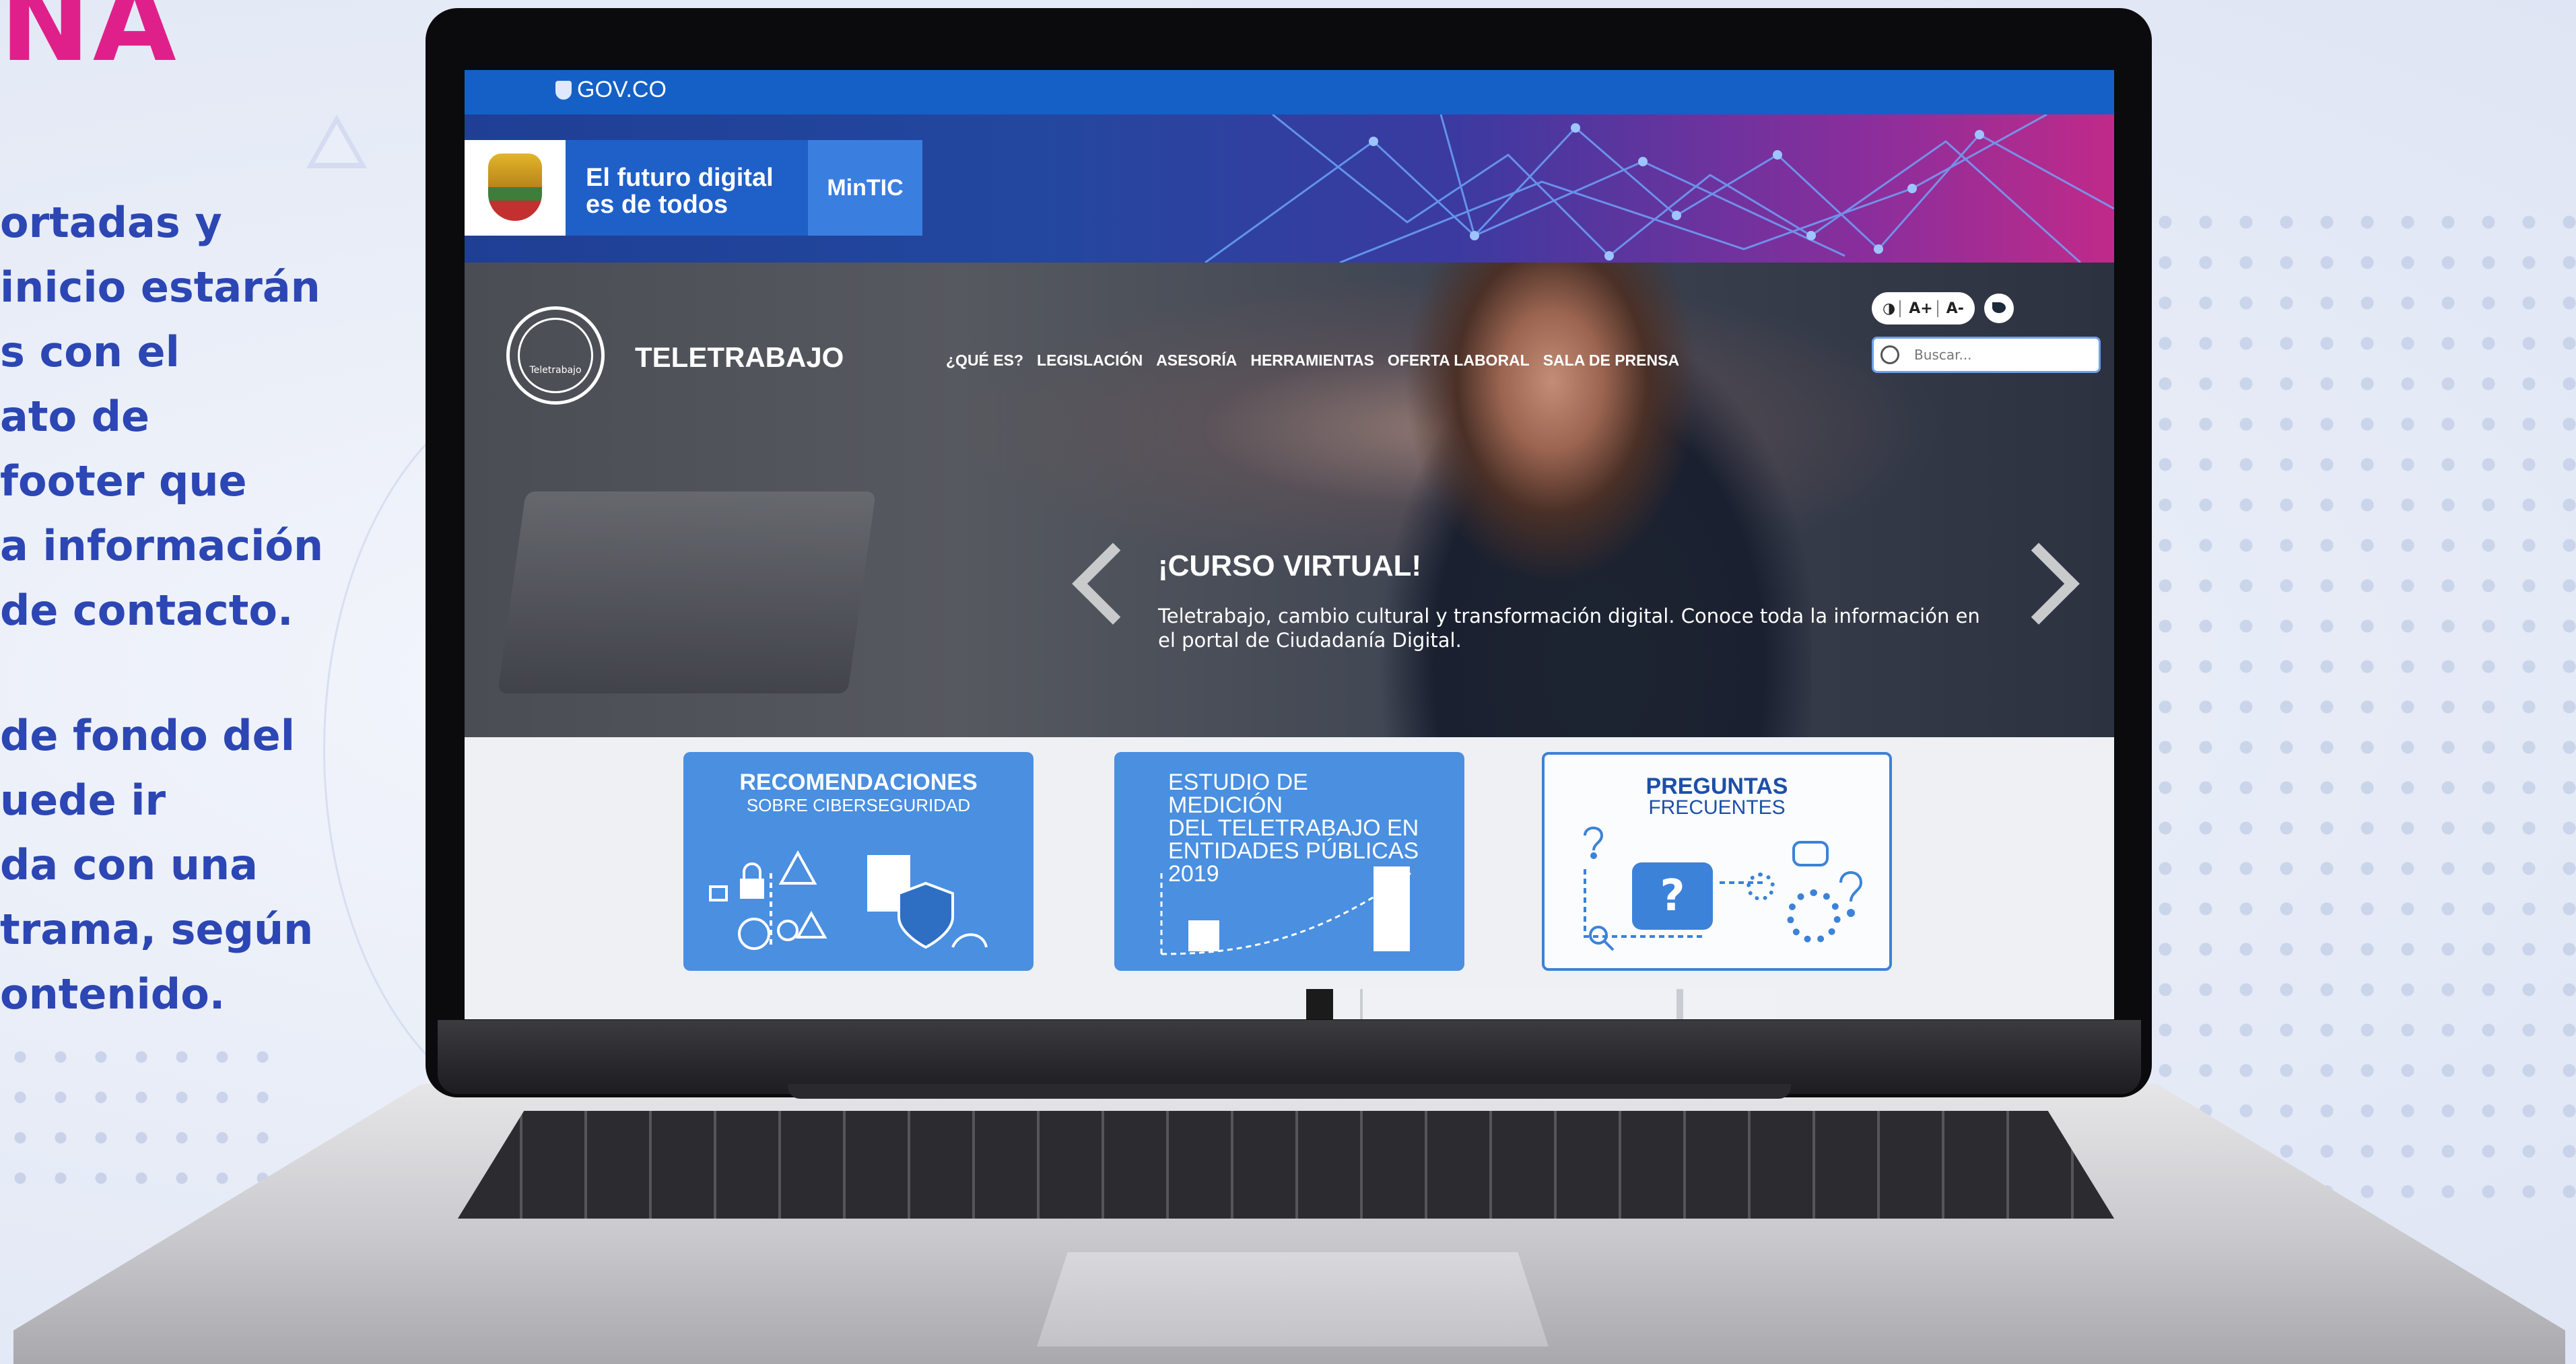 This screenshot has width=2576, height=1364. I want to click on contrast-button: ◑, so click(1890, 308).